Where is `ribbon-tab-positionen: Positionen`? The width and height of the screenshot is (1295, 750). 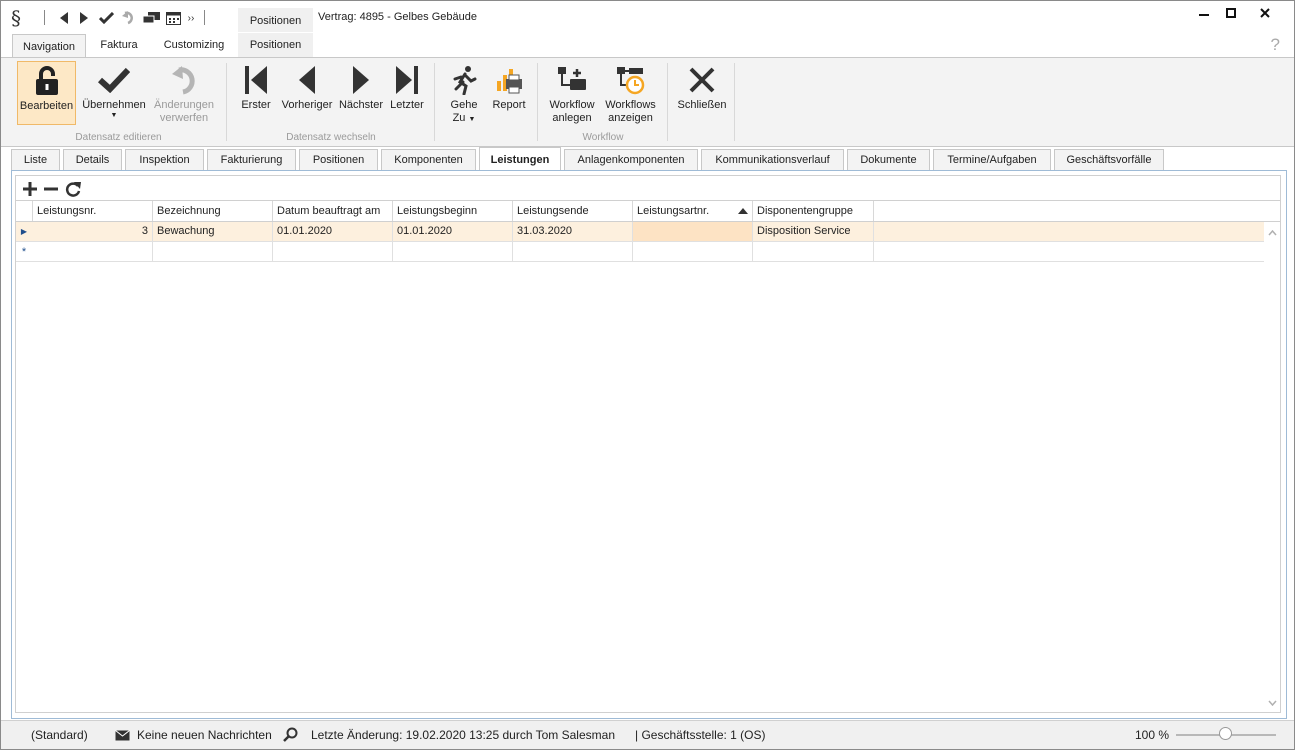 ribbon-tab-positionen: Positionen is located at coordinates (275, 45).